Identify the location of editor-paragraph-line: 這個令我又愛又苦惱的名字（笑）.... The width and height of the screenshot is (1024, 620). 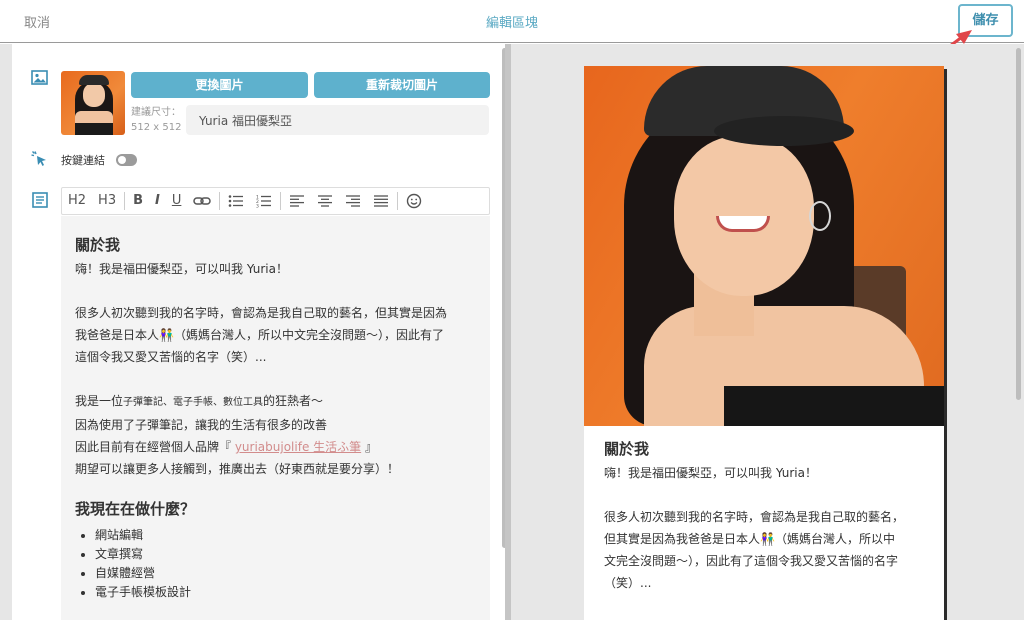
(171, 357).